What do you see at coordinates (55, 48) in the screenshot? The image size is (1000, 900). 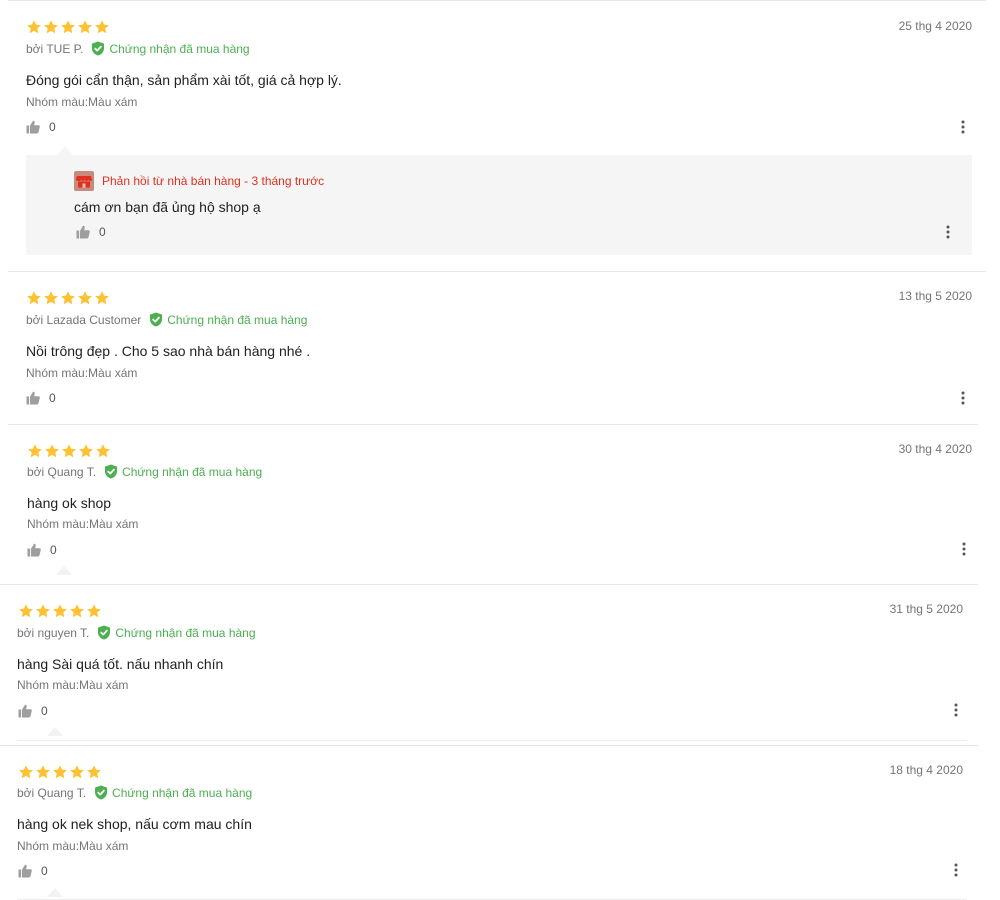 I see `review-author: bởi TUE P.` at bounding box center [55, 48].